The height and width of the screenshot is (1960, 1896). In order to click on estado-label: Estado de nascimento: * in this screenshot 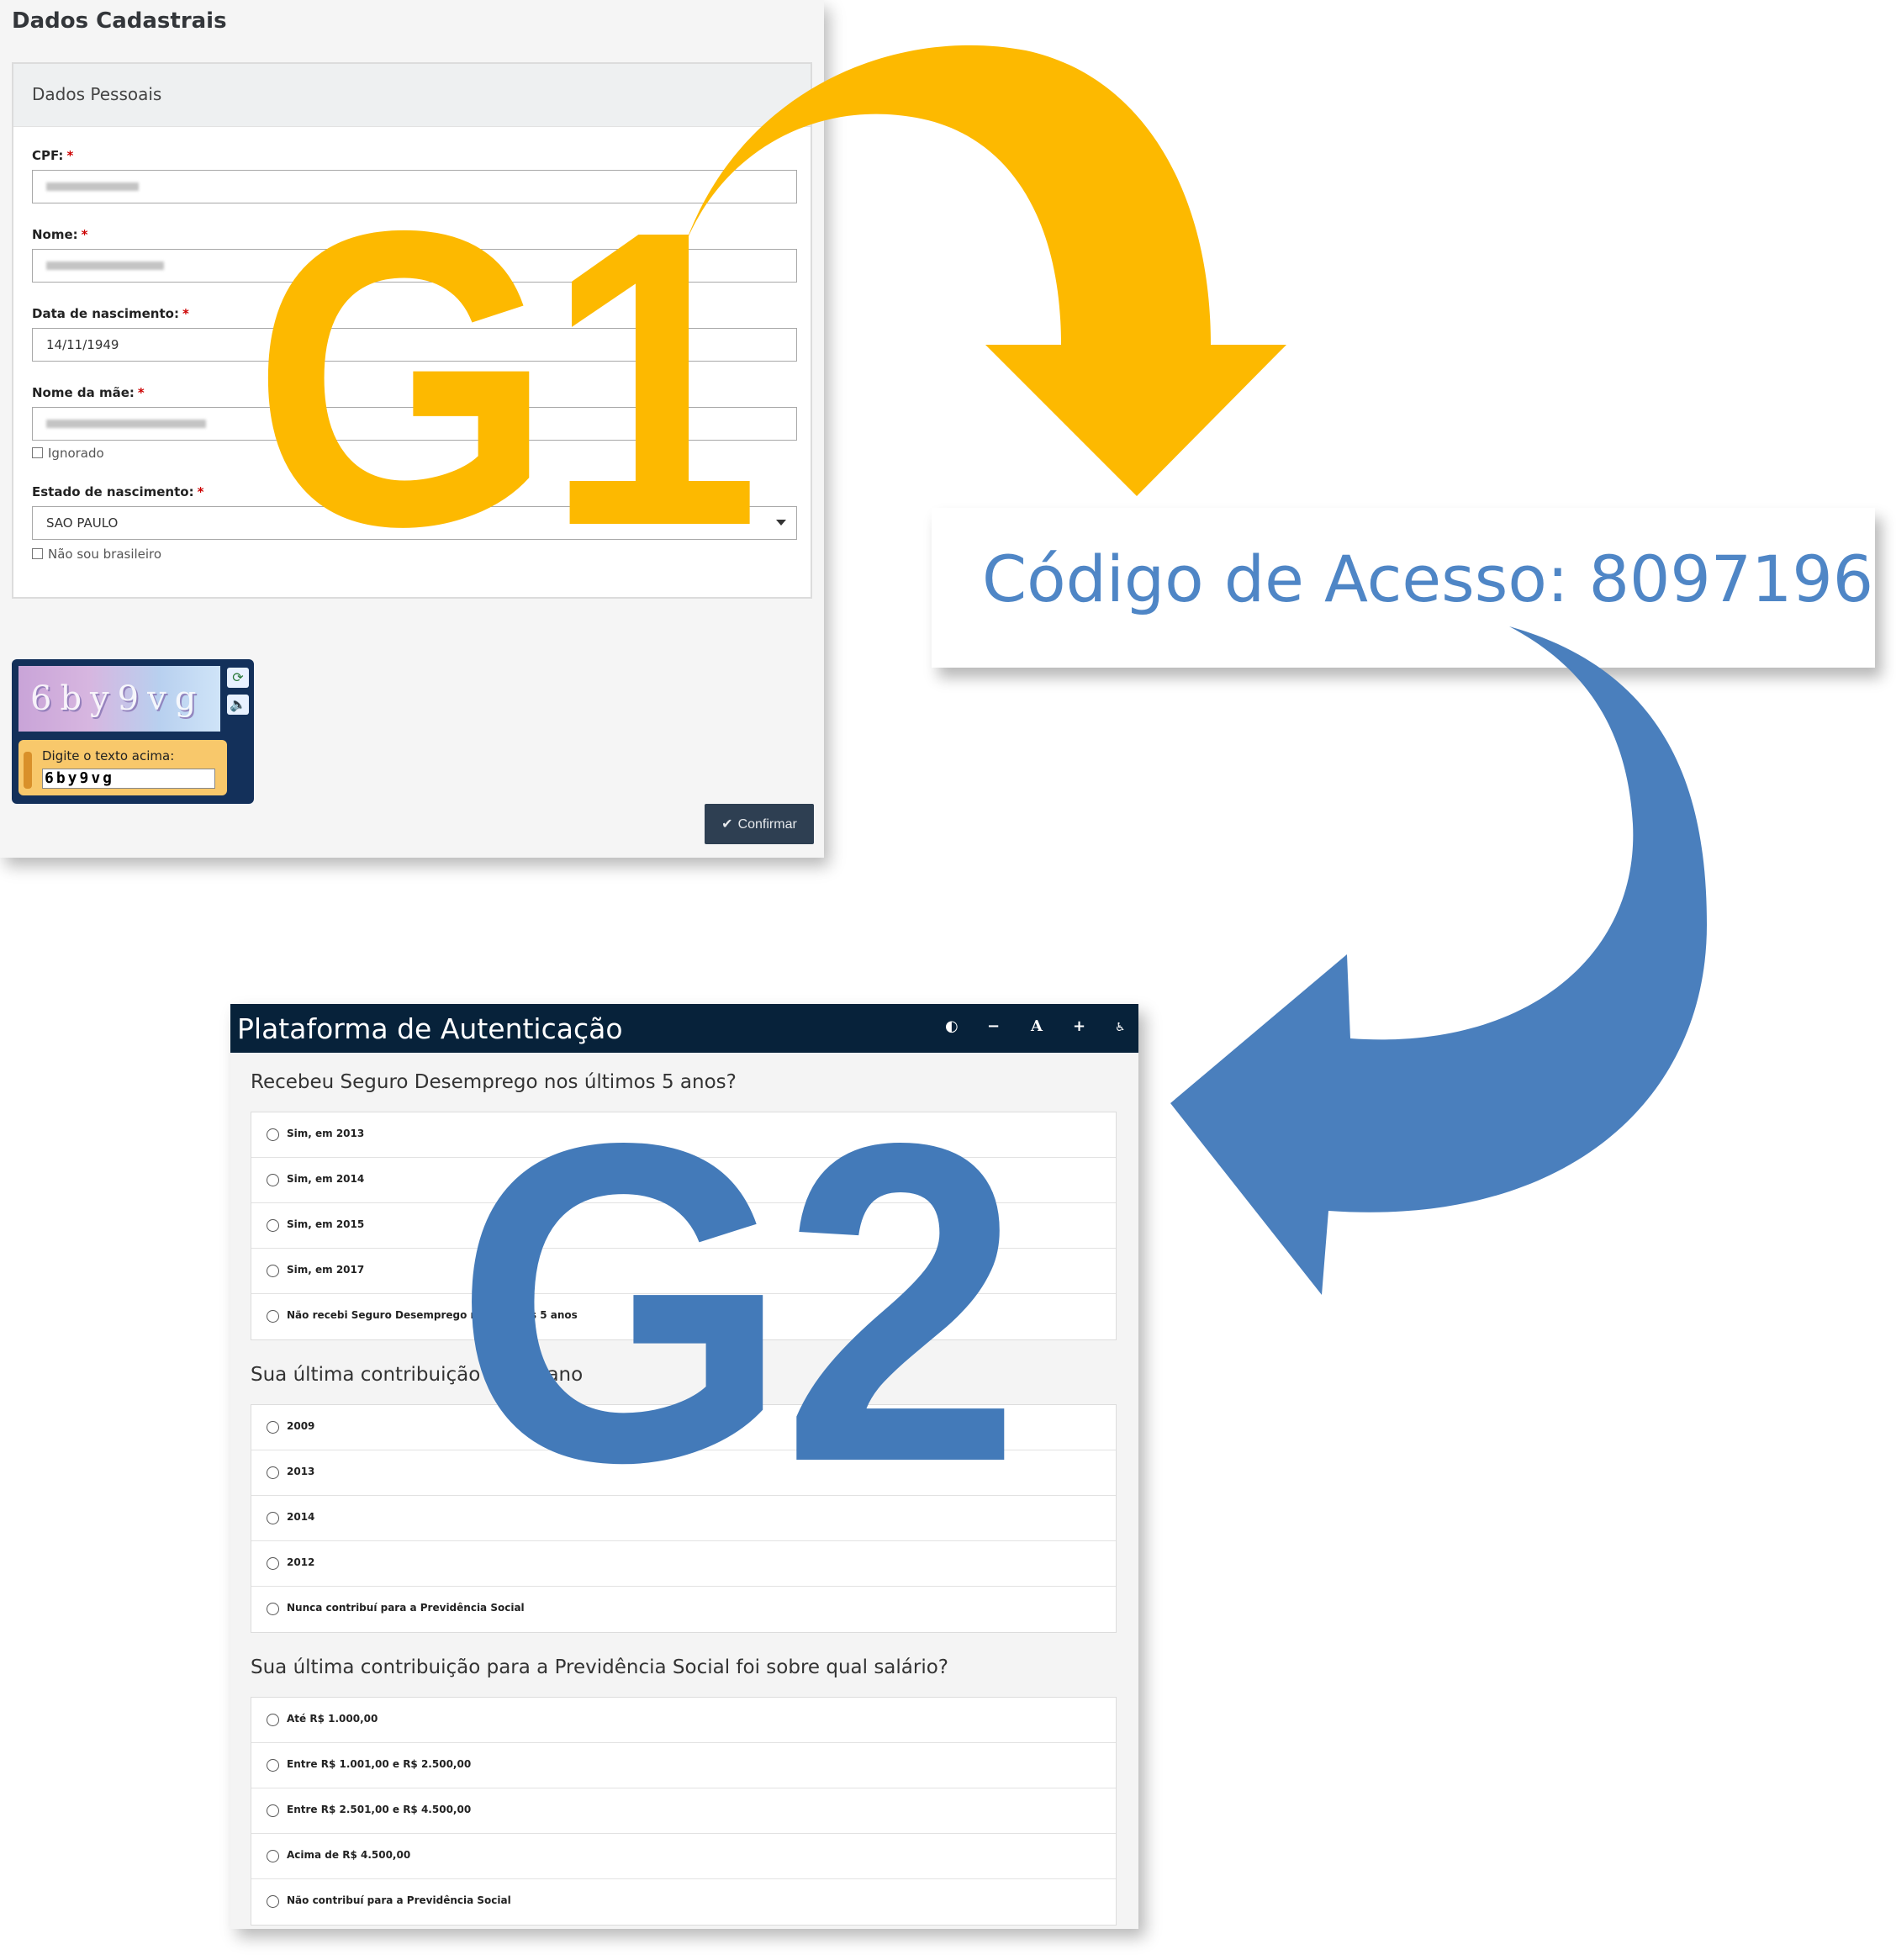, I will do `click(118, 491)`.